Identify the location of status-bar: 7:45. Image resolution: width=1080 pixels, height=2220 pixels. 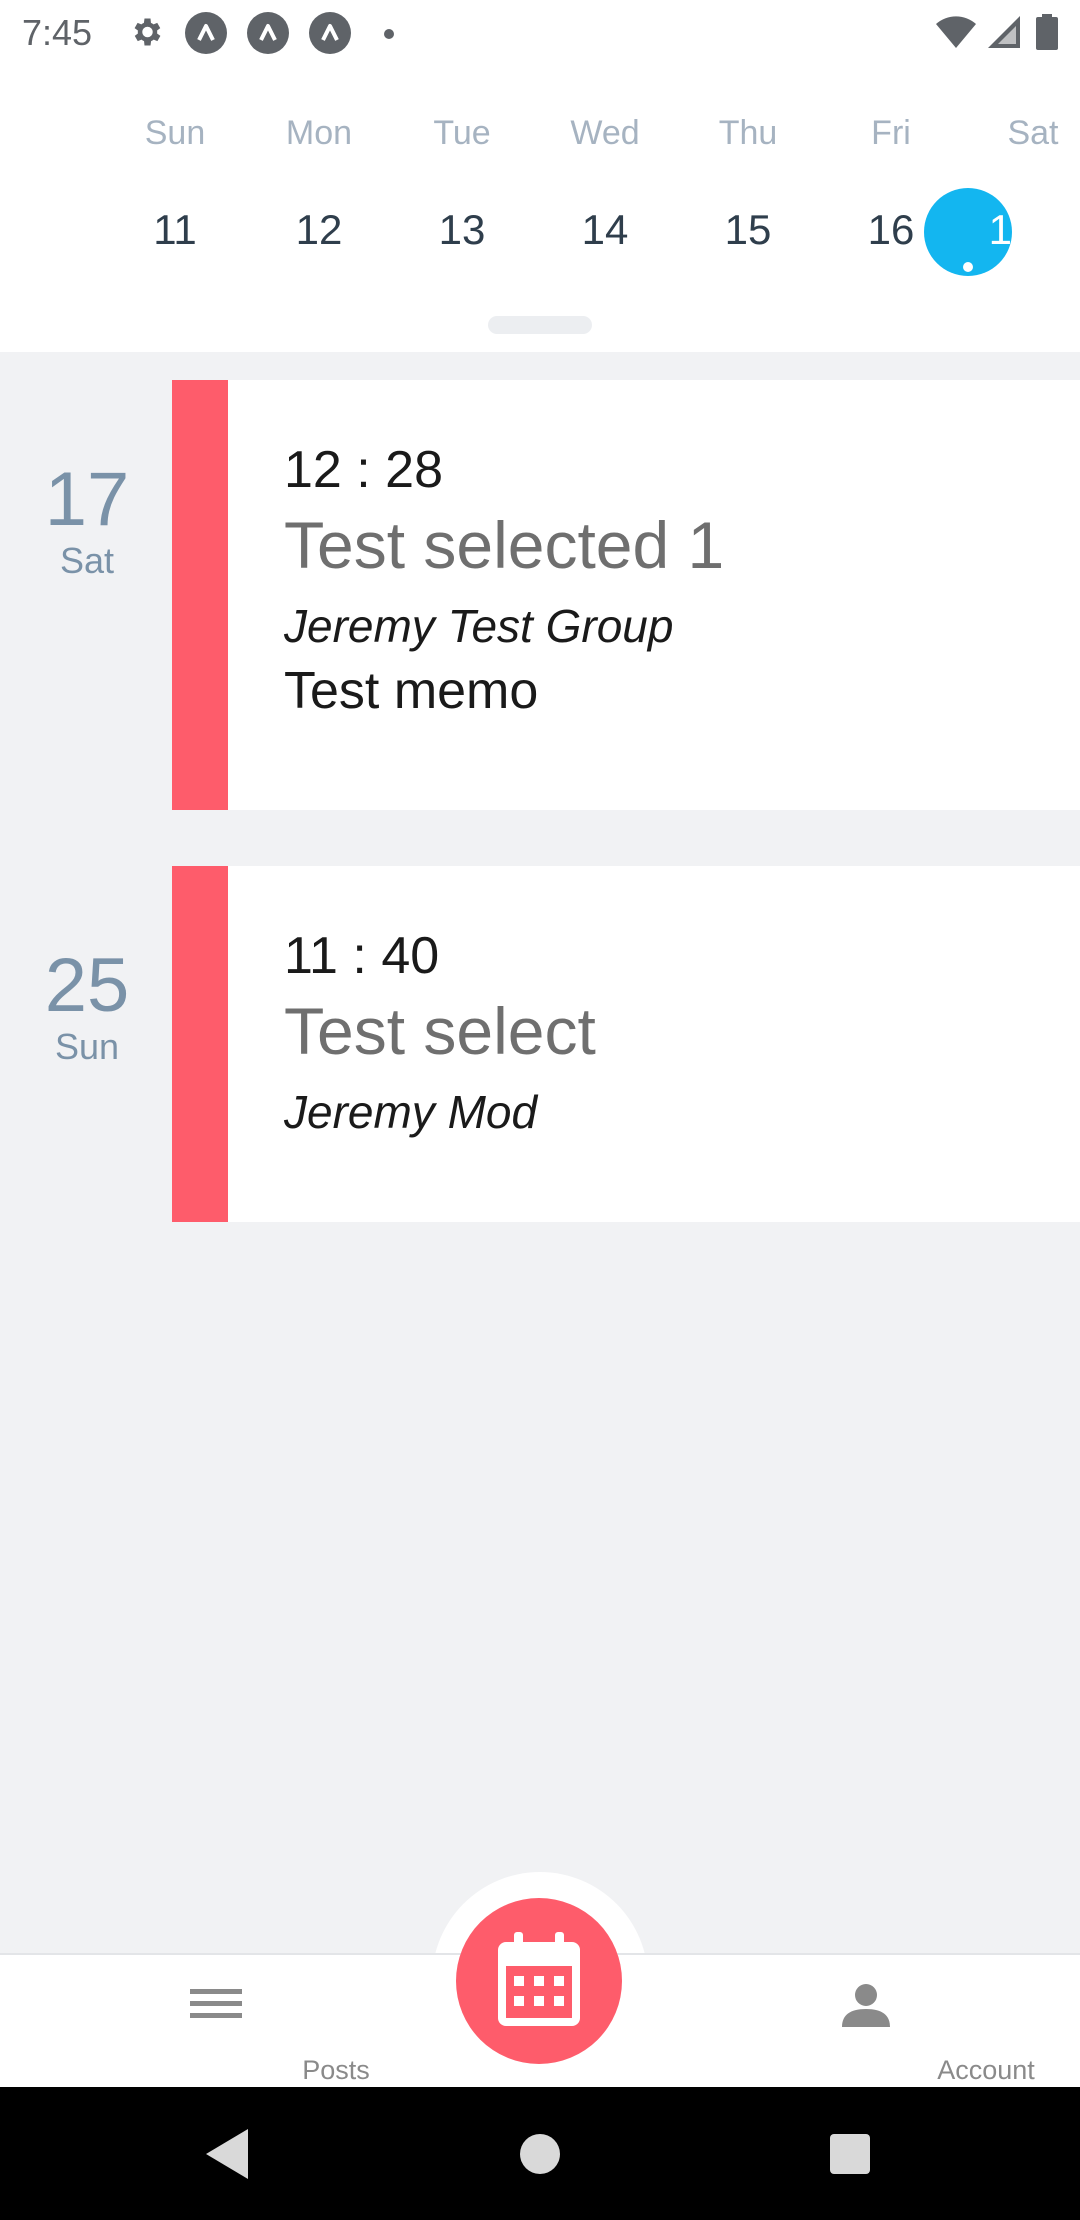
(540, 33).